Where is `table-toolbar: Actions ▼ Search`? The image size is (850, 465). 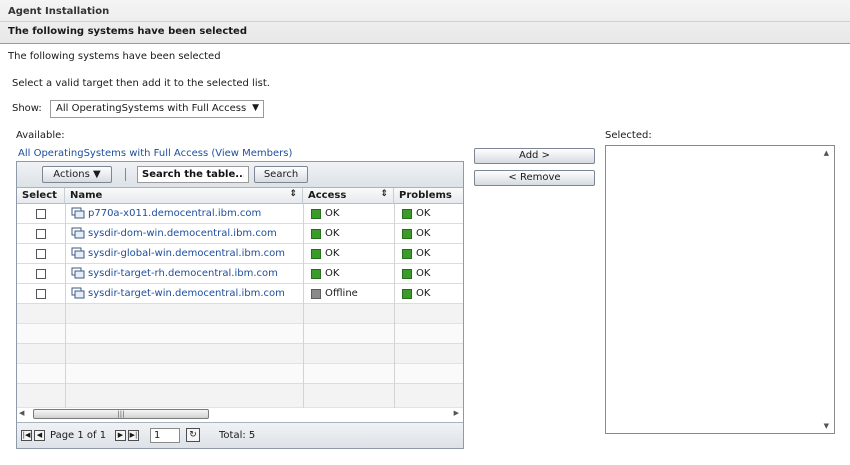
table-toolbar: Actions ▼ Search is located at coordinates (240, 175).